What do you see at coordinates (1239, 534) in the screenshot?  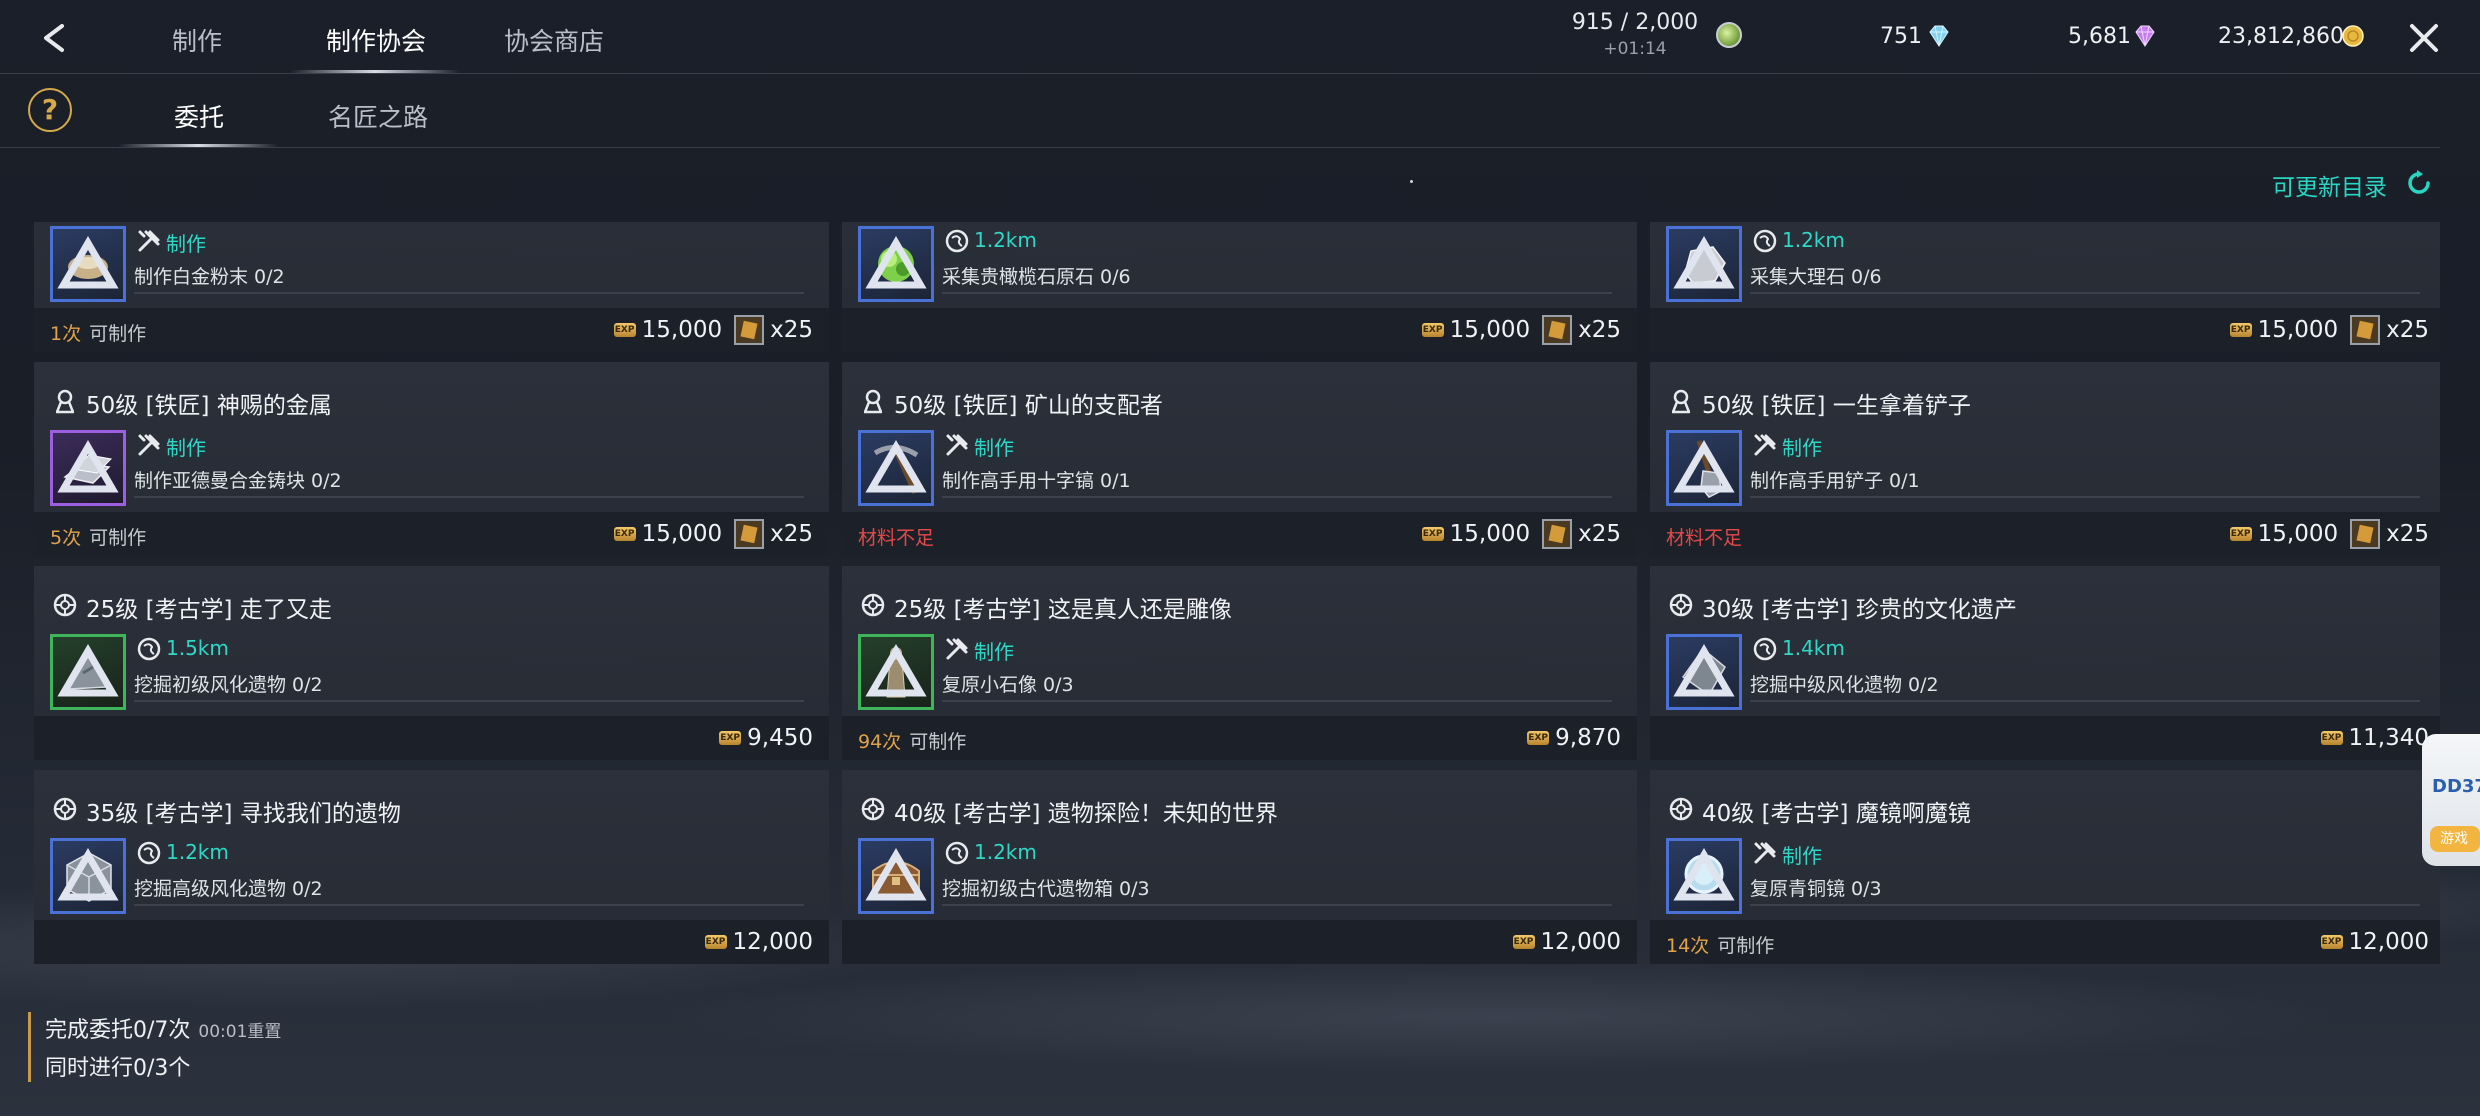 I see `card-footer: 材料不足 EXP 15,000 x25` at bounding box center [1239, 534].